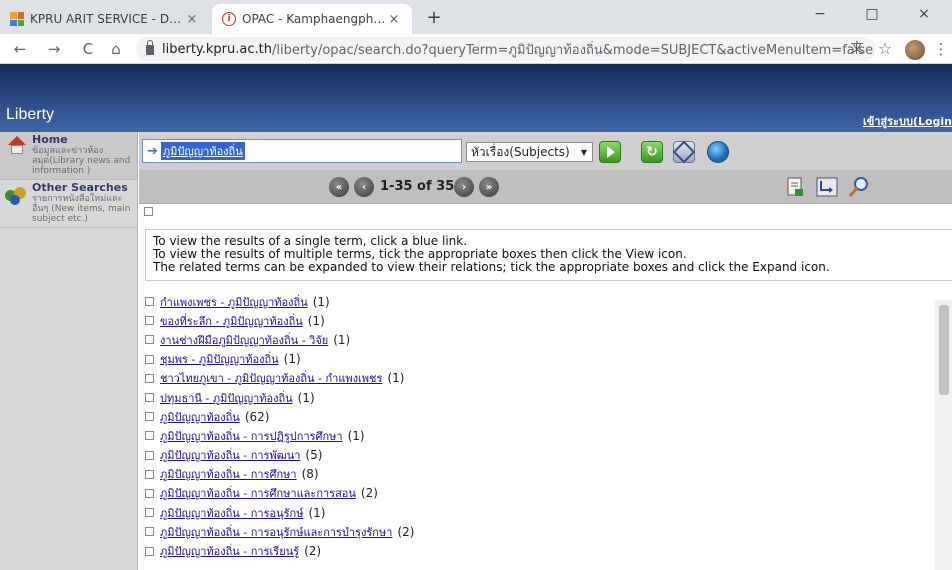  I want to click on magnifier-icon, so click(859, 187).